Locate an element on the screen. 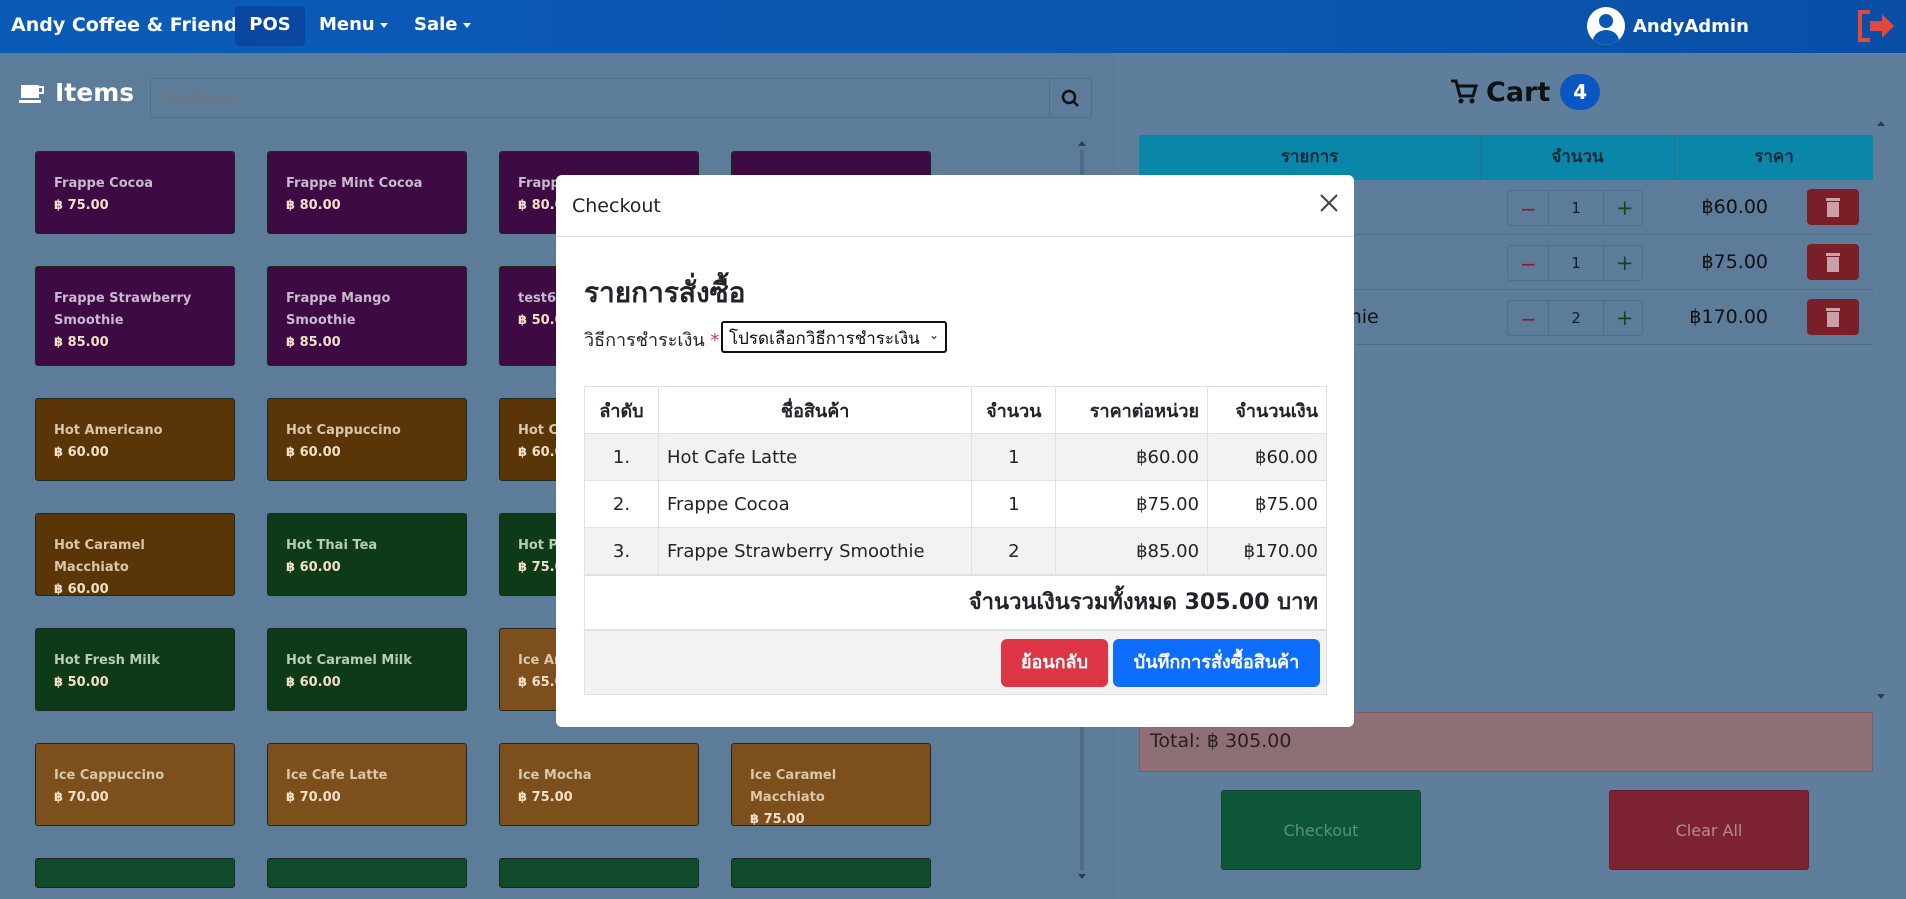 The height and width of the screenshot is (899, 1906). menu-item-price: ฿ 70.00 is located at coordinates (313, 797).